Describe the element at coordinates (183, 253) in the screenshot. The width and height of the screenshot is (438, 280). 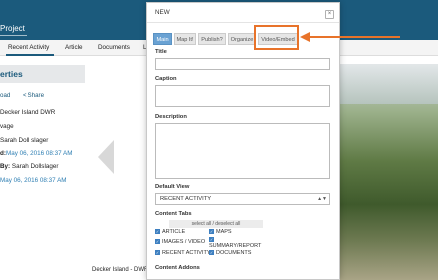
I see `checkbox-recent-activity: ✓ RECENT ACTIVITY` at that location.